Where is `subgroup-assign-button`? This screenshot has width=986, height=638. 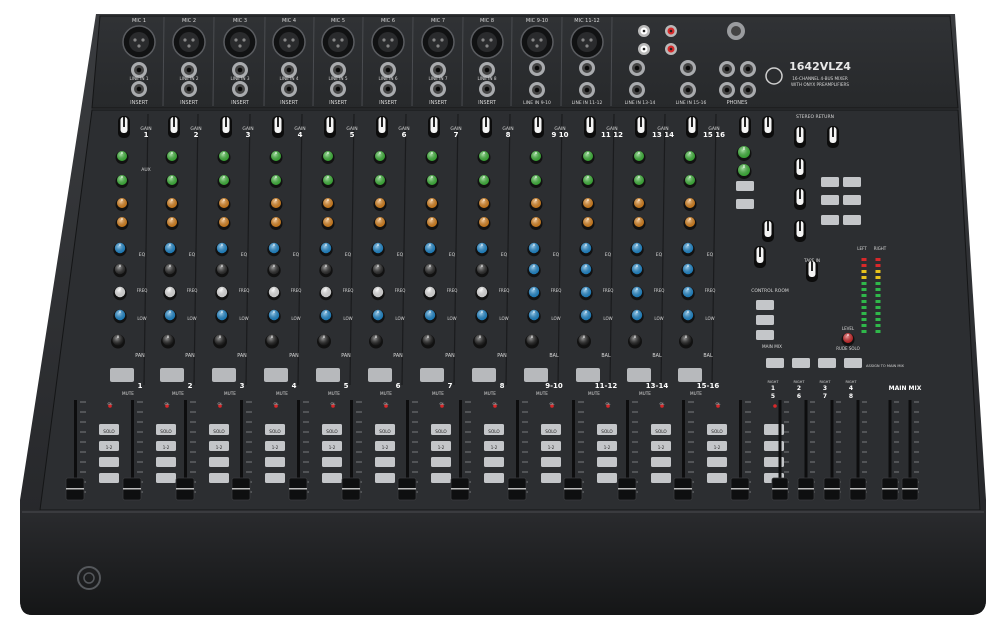 subgroup-assign-button is located at coordinates (853, 363).